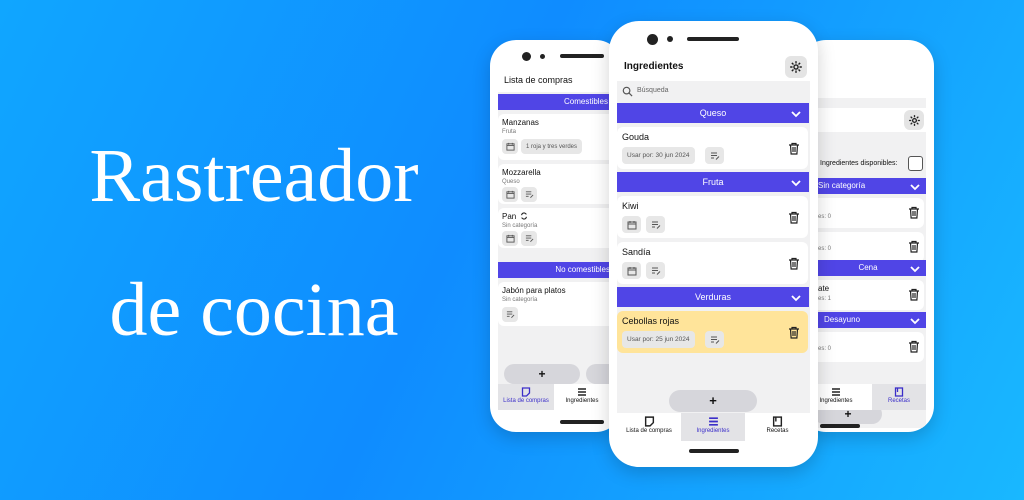 The height and width of the screenshot is (500, 1024). I want to click on section-label: Desayuno, so click(842, 319).